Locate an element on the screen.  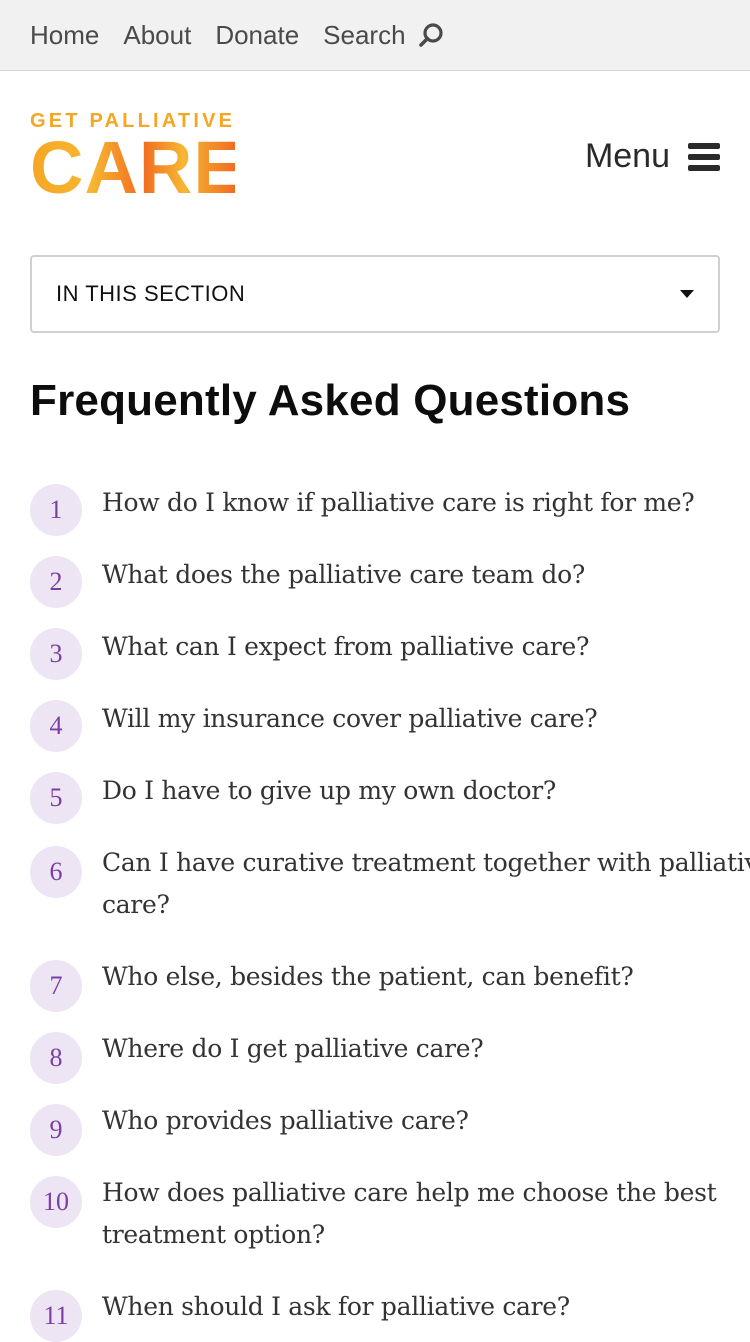
nav-donate-link: Donate is located at coordinates (257, 35).